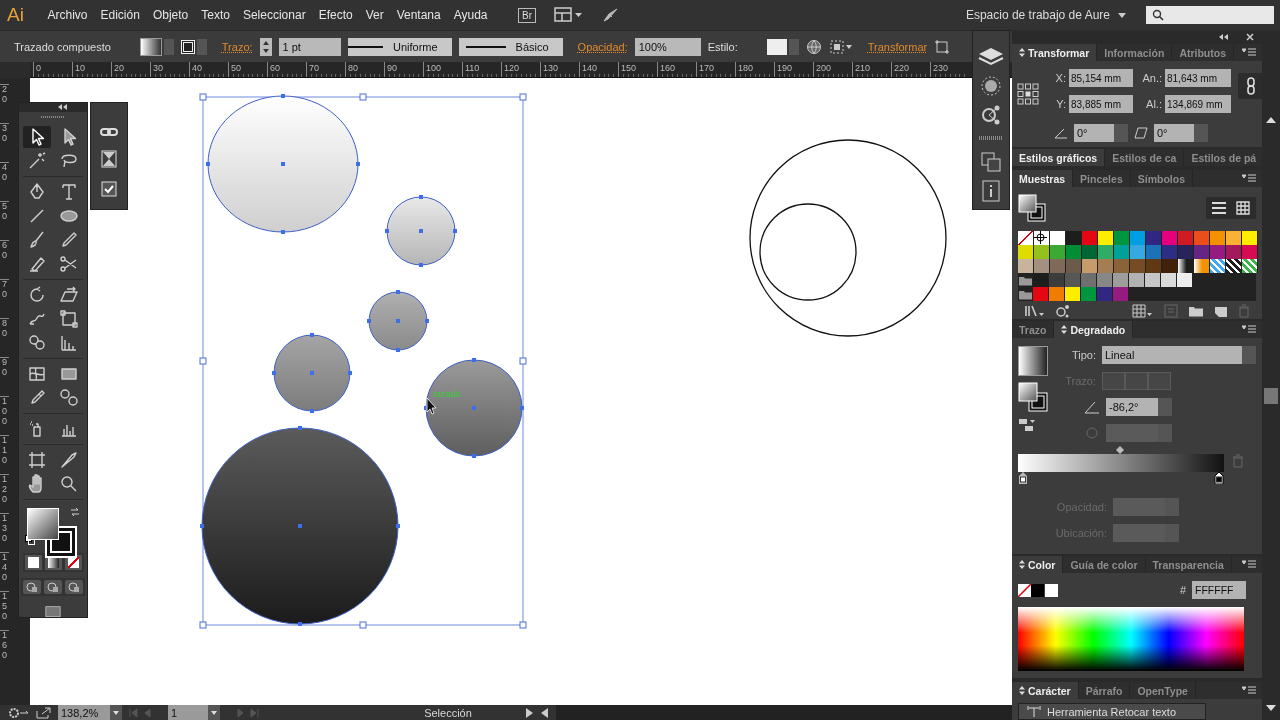 This screenshot has width=1280, height=720. I want to click on ruler-label: 40, so click(4, 181).